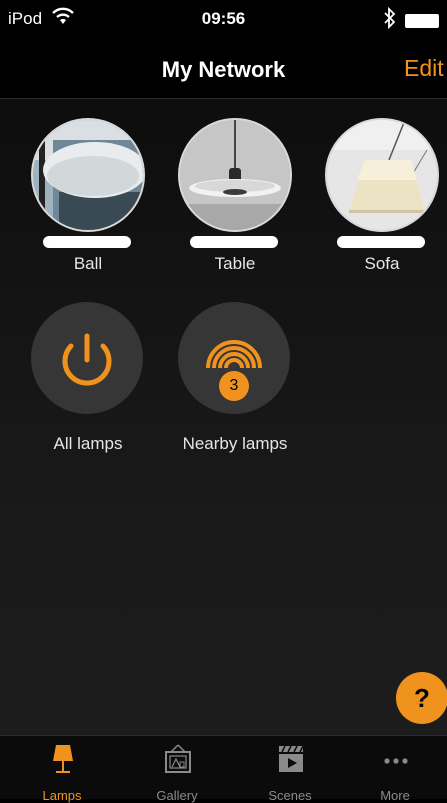  I want to click on navigation-bar: My Network Edit, so click(223, 69).